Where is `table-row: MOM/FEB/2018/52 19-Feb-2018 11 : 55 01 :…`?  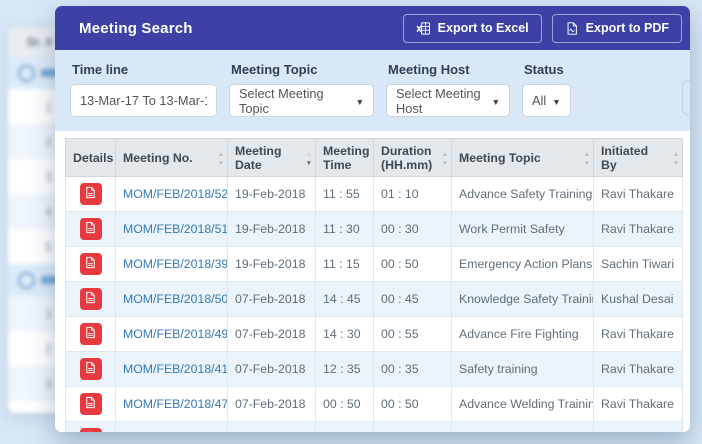
table-row: MOM/FEB/2018/52 19-Feb-2018 11 : 55 01 :… is located at coordinates (374, 194).